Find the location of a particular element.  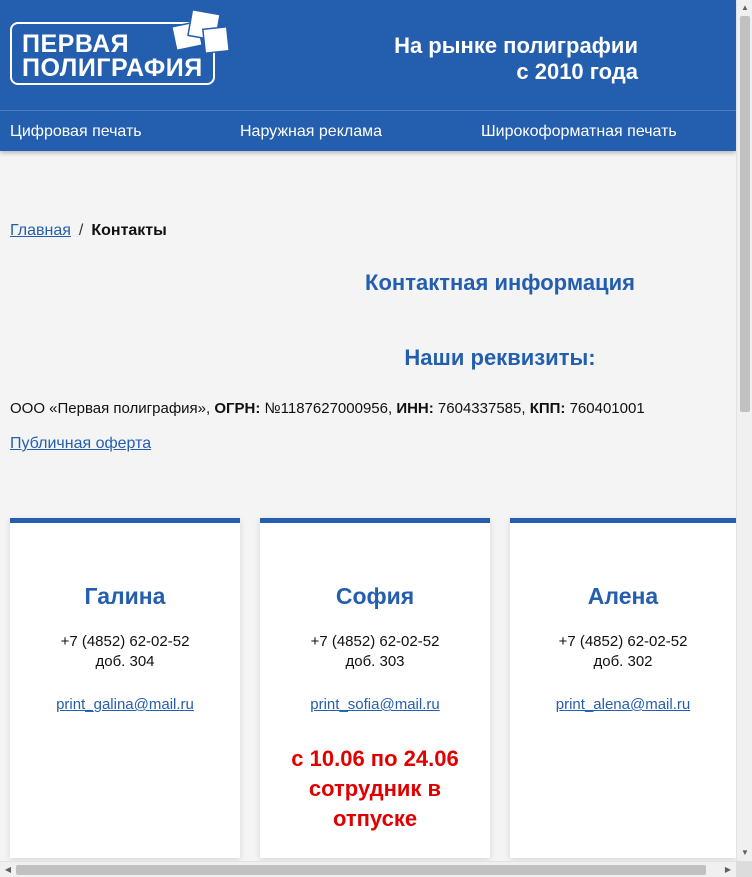

ogrn-value: №1187627000956, is located at coordinates (328, 408).